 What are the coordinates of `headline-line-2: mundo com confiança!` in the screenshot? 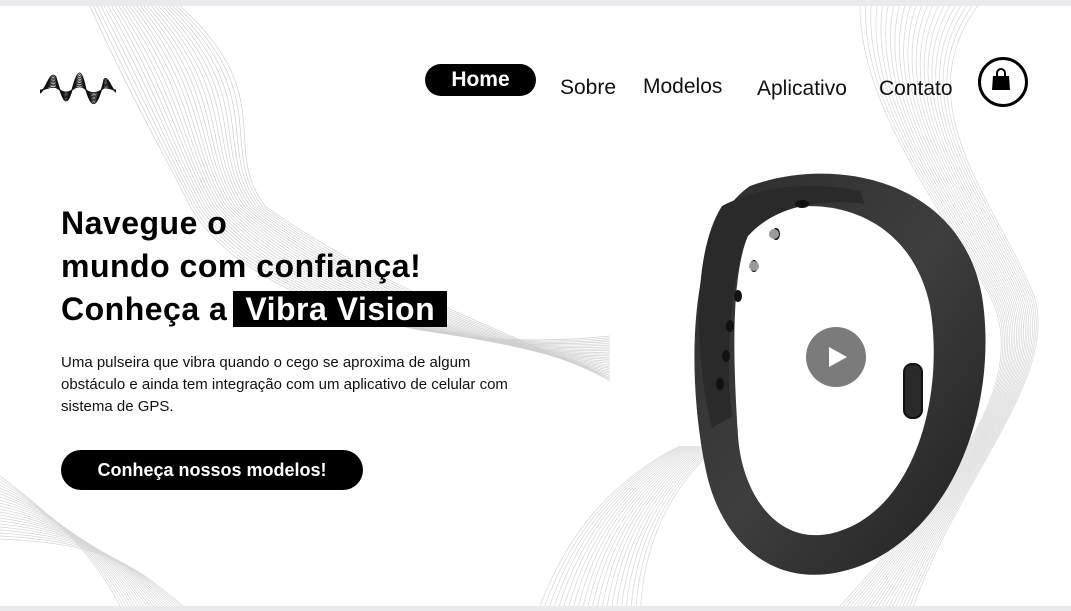 It's located at (241, 266).